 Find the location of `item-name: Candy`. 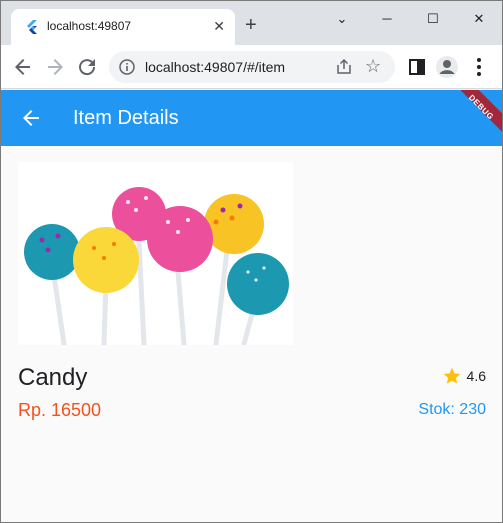

item-name: Candy is located at coordinates (53, 377).